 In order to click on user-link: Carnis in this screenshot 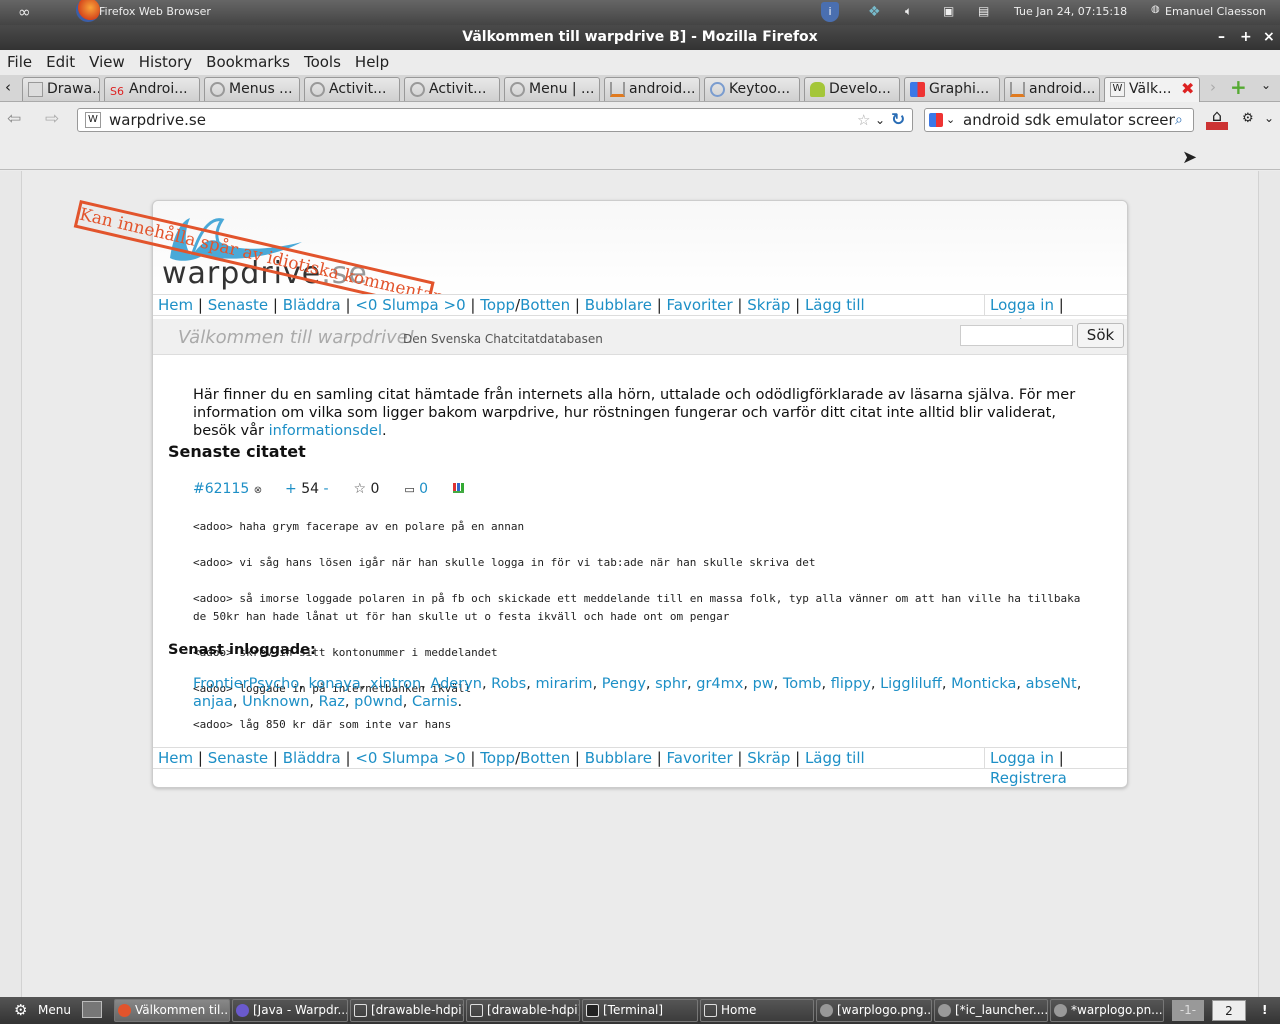, I will do `click(435, 702)`.